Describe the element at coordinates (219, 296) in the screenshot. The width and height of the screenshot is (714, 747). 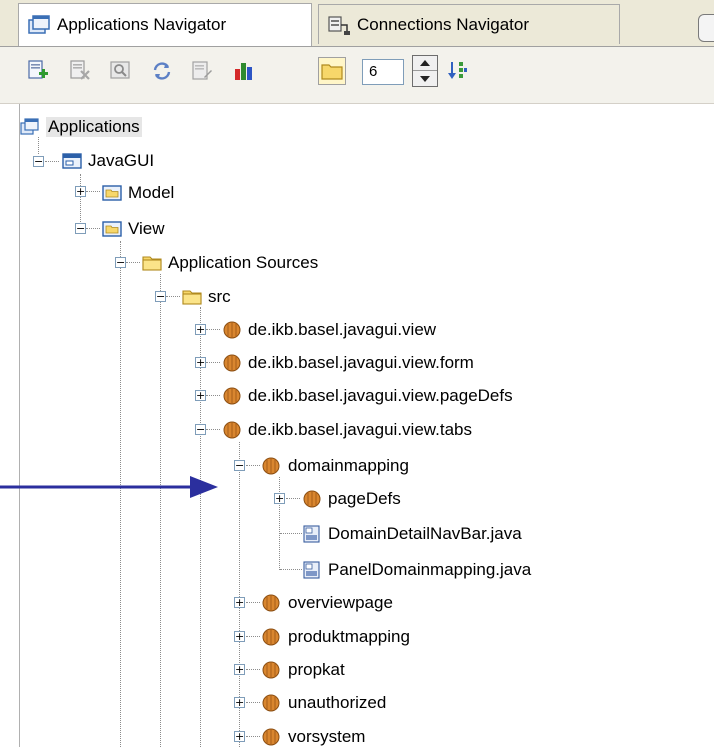
I see `tree-node-label: src` at that location.